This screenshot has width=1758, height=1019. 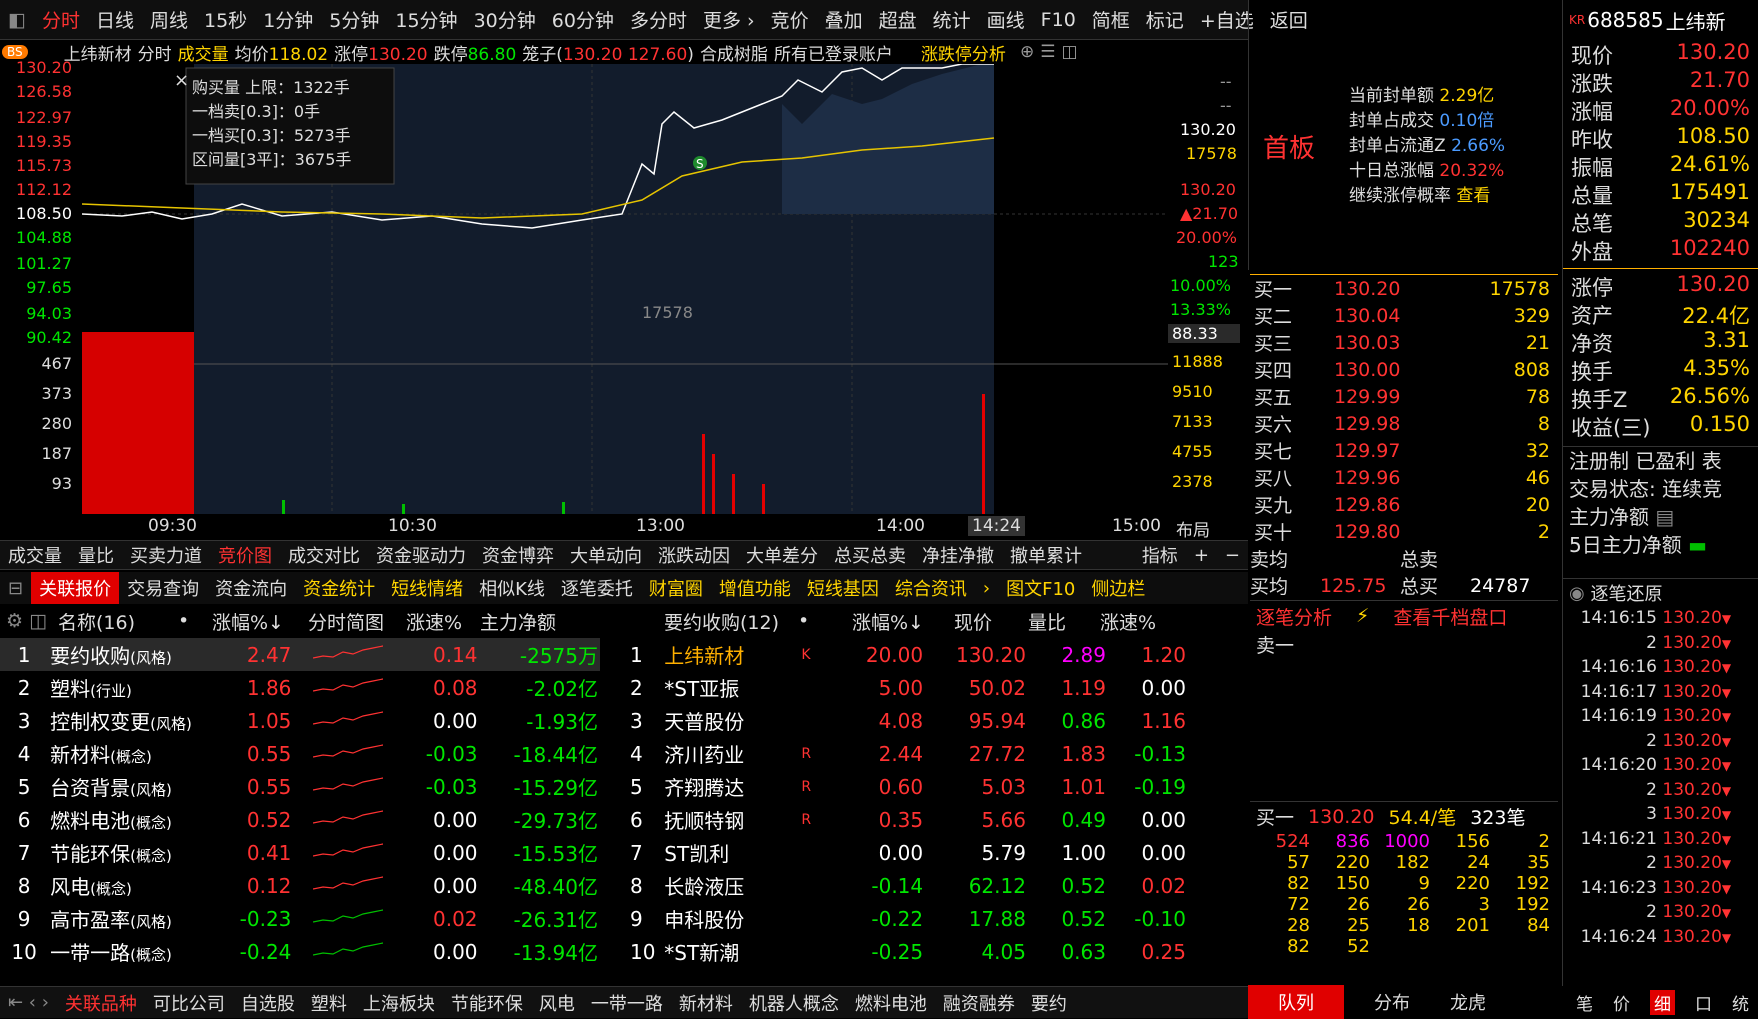 What do you see at coordinates (427, 588) in the screenshot?
I see `tab-short-sentiment: 短线情绪` at bounding box center [427, 588].